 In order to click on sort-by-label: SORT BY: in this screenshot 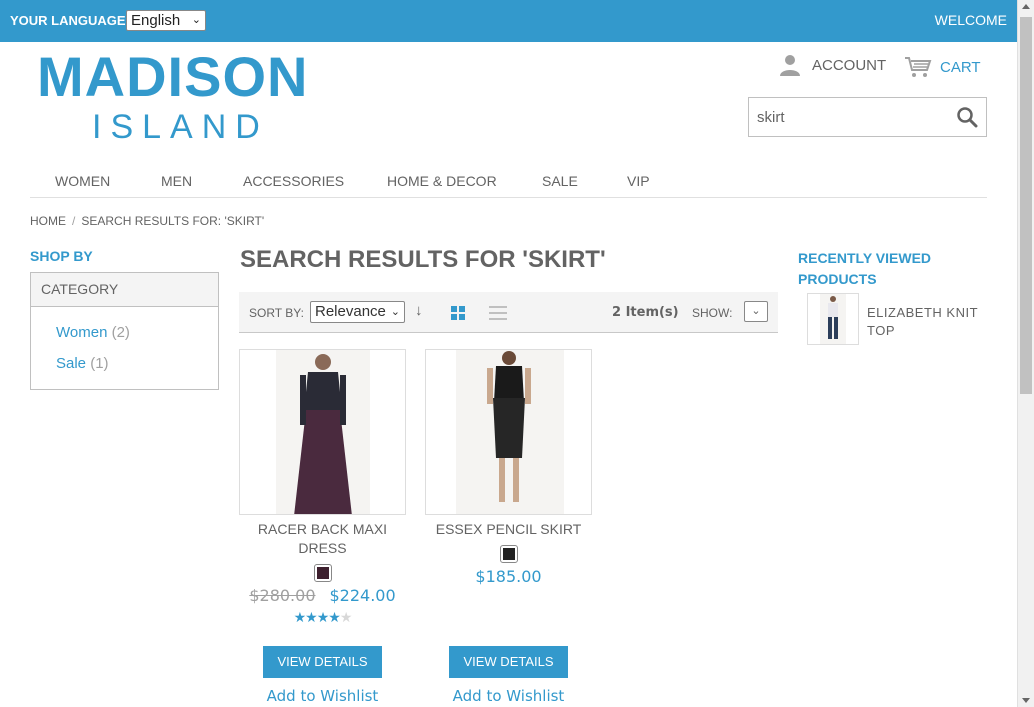, I will do `click(276, 313)`.